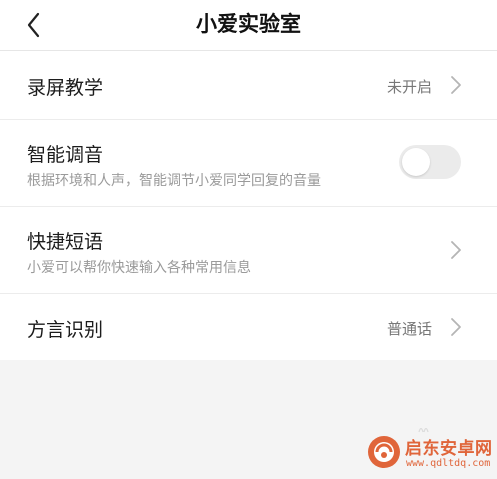 Image resolution: width=497 pixels, height=479 pixels. What do you see at coordinates (139, 268) in the screenshot?
I see `setting-description: 小爱可以帮你快速输入各种常用信息` at bounding box center [139, 268].